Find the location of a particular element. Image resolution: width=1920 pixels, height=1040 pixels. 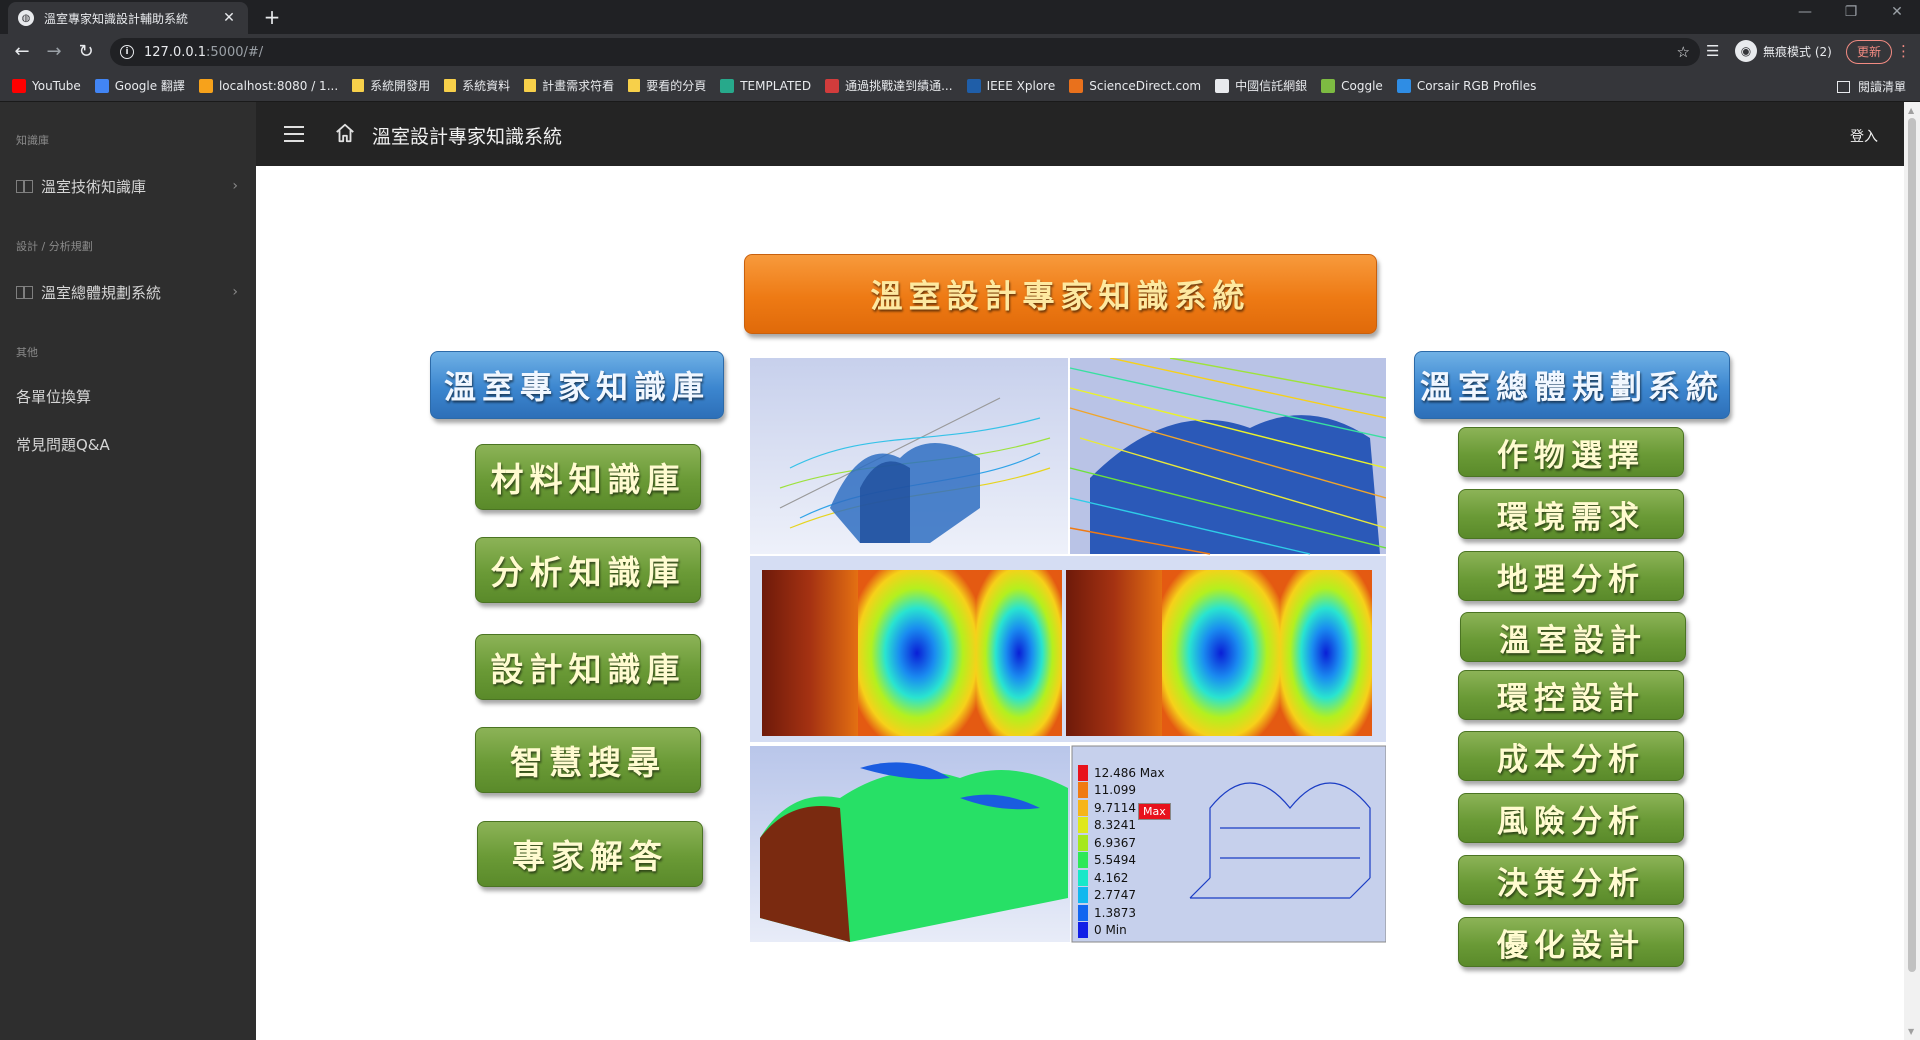

legend-row: 0 Min is located at coordinates (1123, 931).